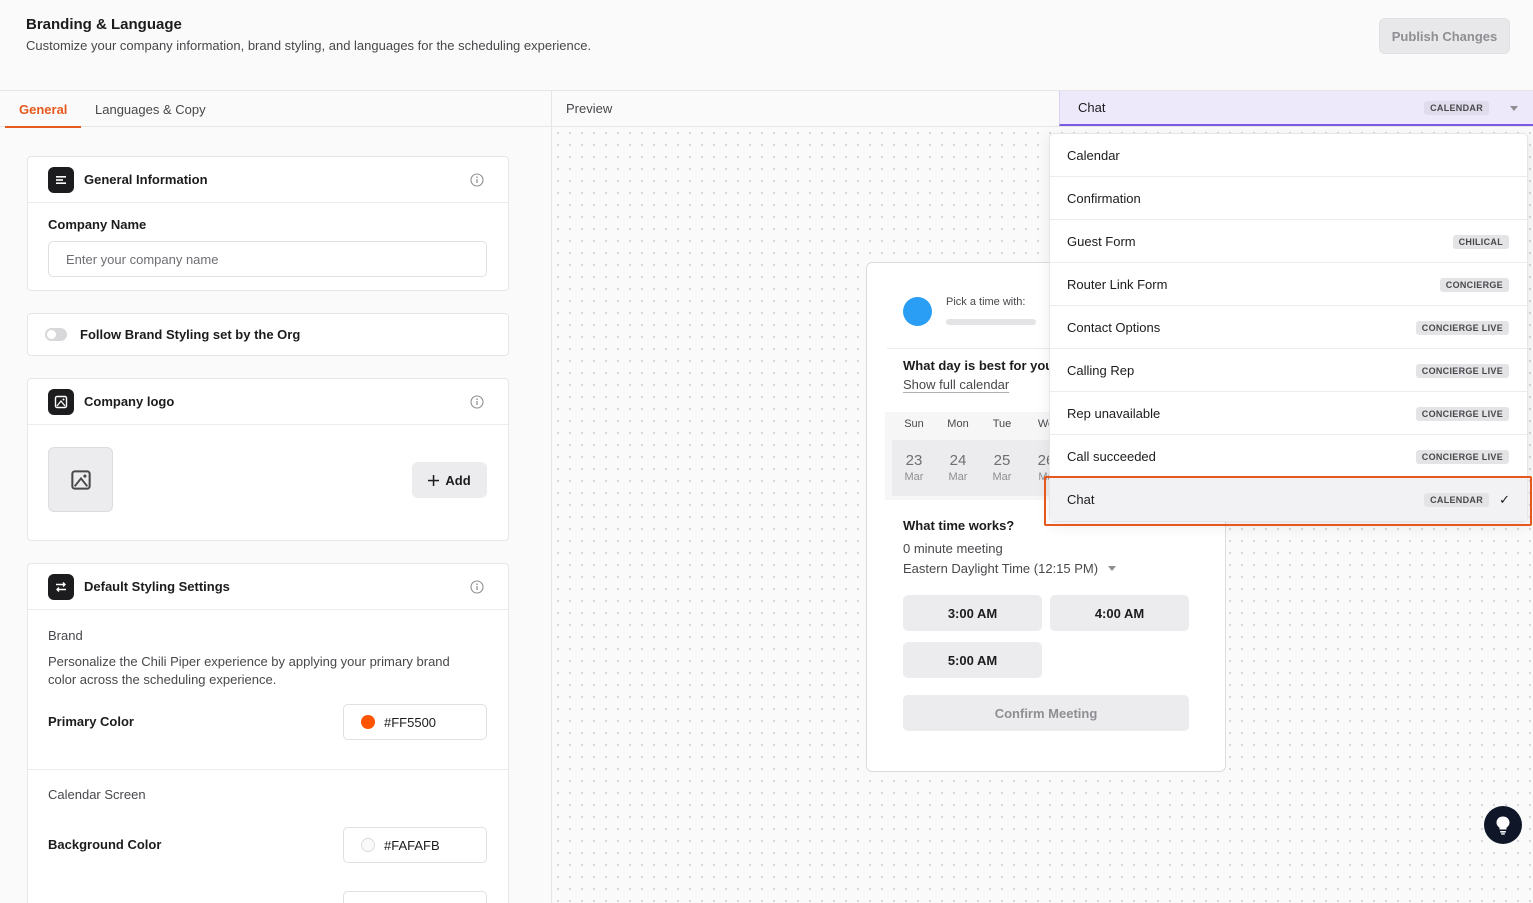 The image size is (1533, 903). Describe the element at coordinates (190, 334) in the screenshot. I see `follow-brand-styling-label: Follow Brand Styling set by the Org` at that location.